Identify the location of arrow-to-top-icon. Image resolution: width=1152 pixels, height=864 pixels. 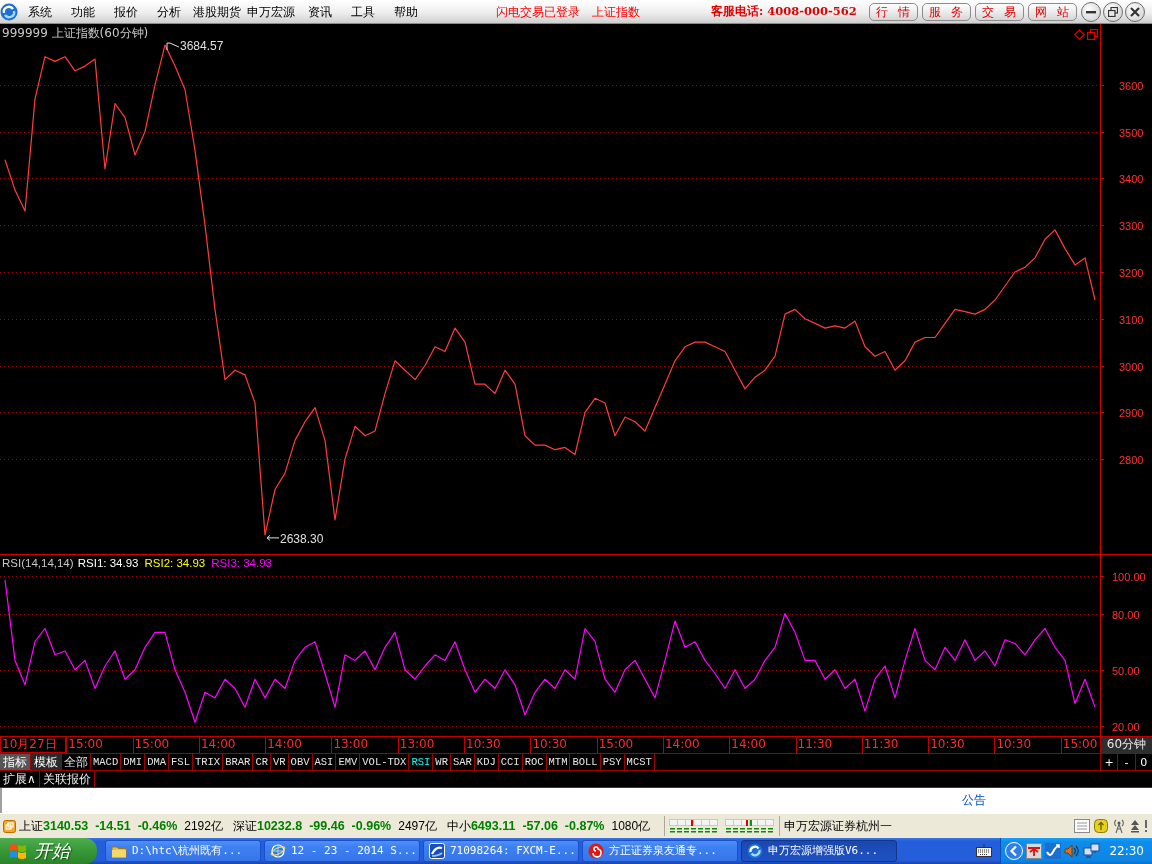
(1034, 851).